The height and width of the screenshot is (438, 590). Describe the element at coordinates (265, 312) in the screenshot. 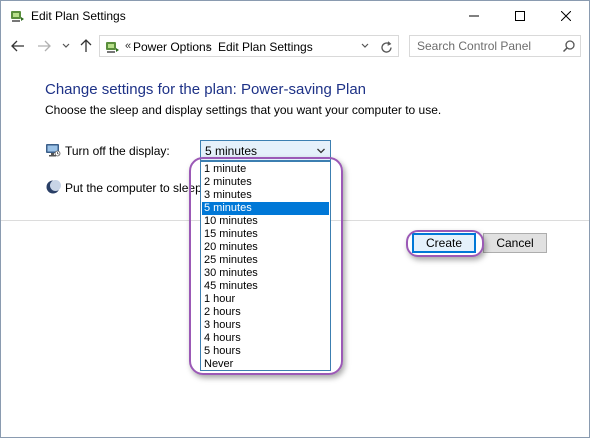

I see `dropdown-option: 2 hours` at that location.